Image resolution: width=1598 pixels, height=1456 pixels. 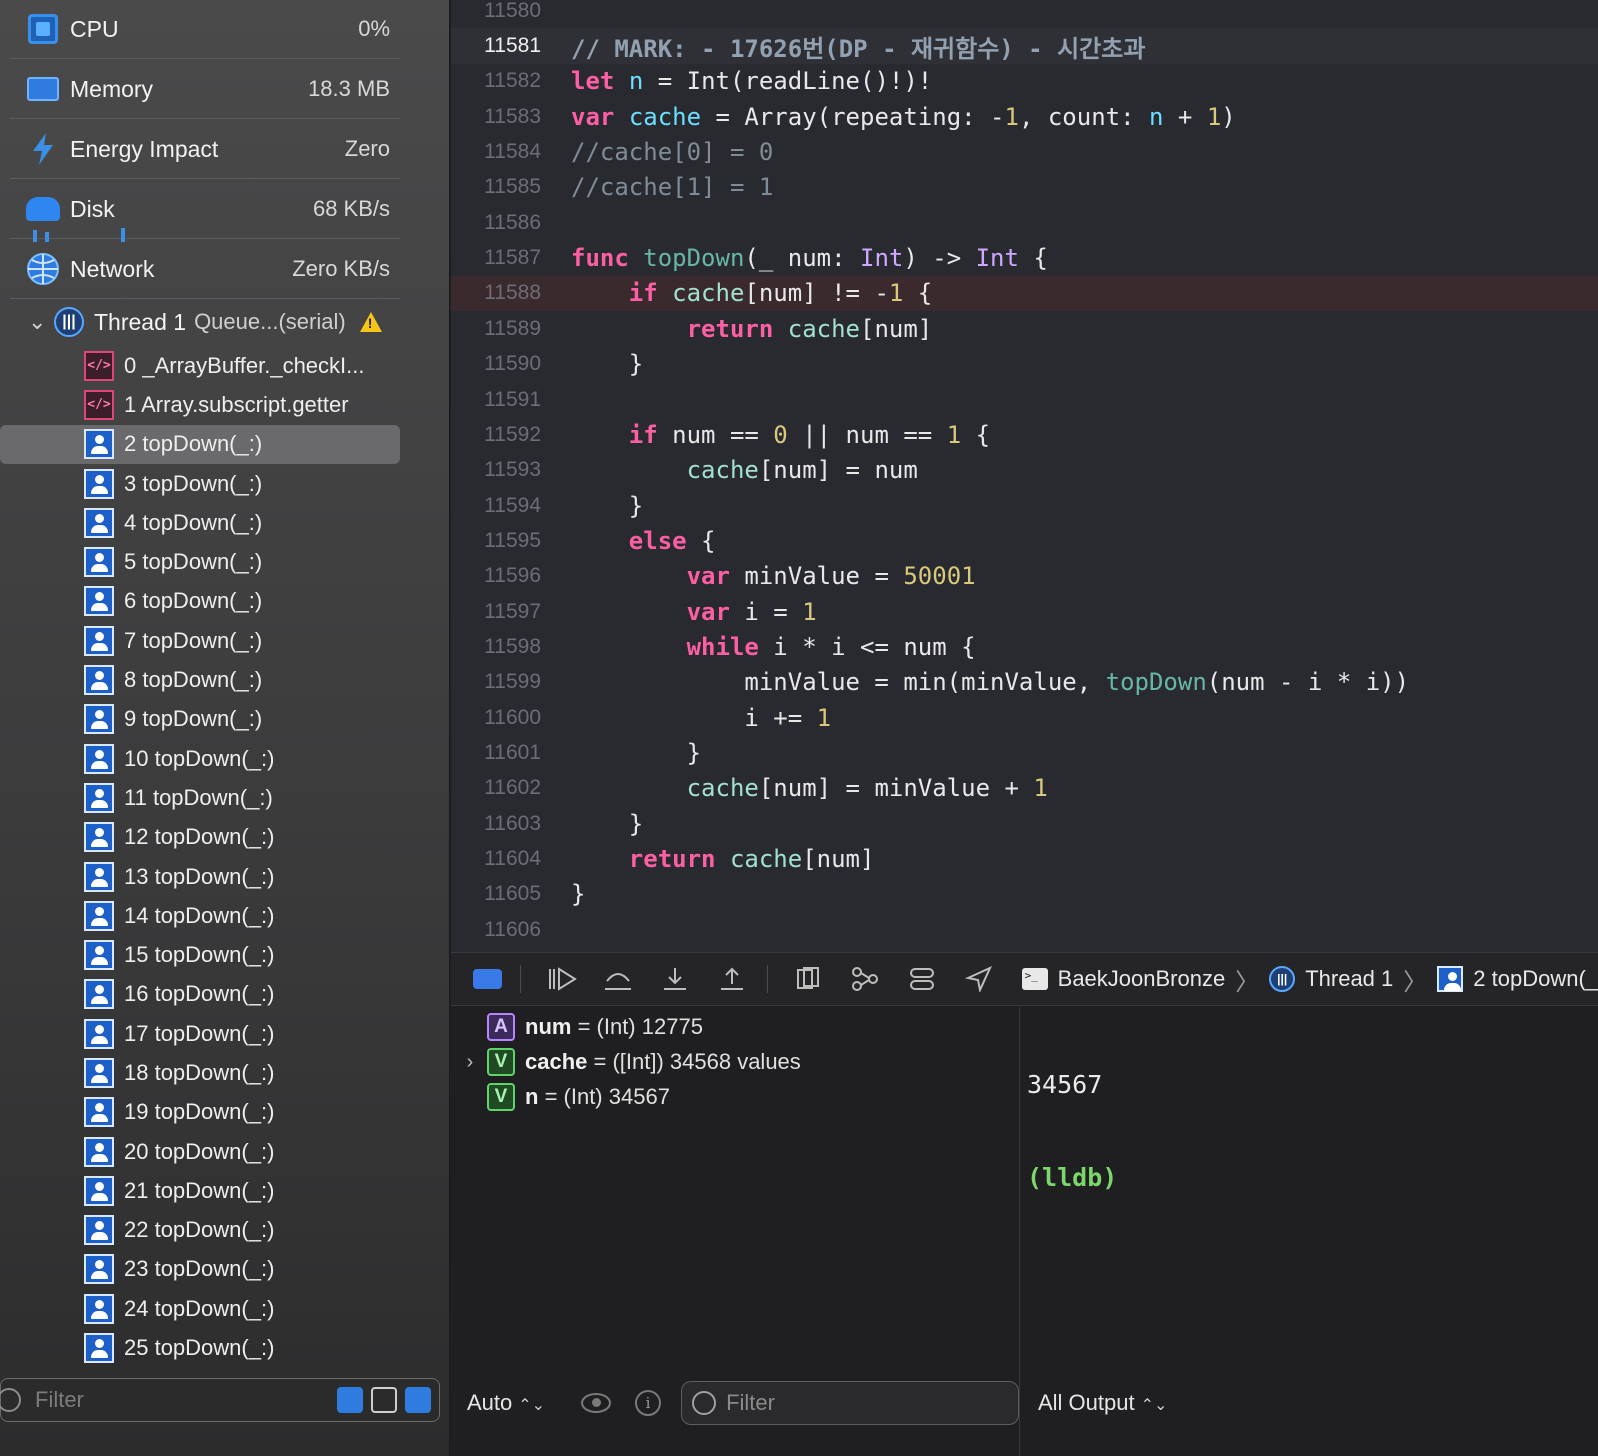 I want to click on stack-frame: 14 topDown(_:), so click(x=205, y=915).